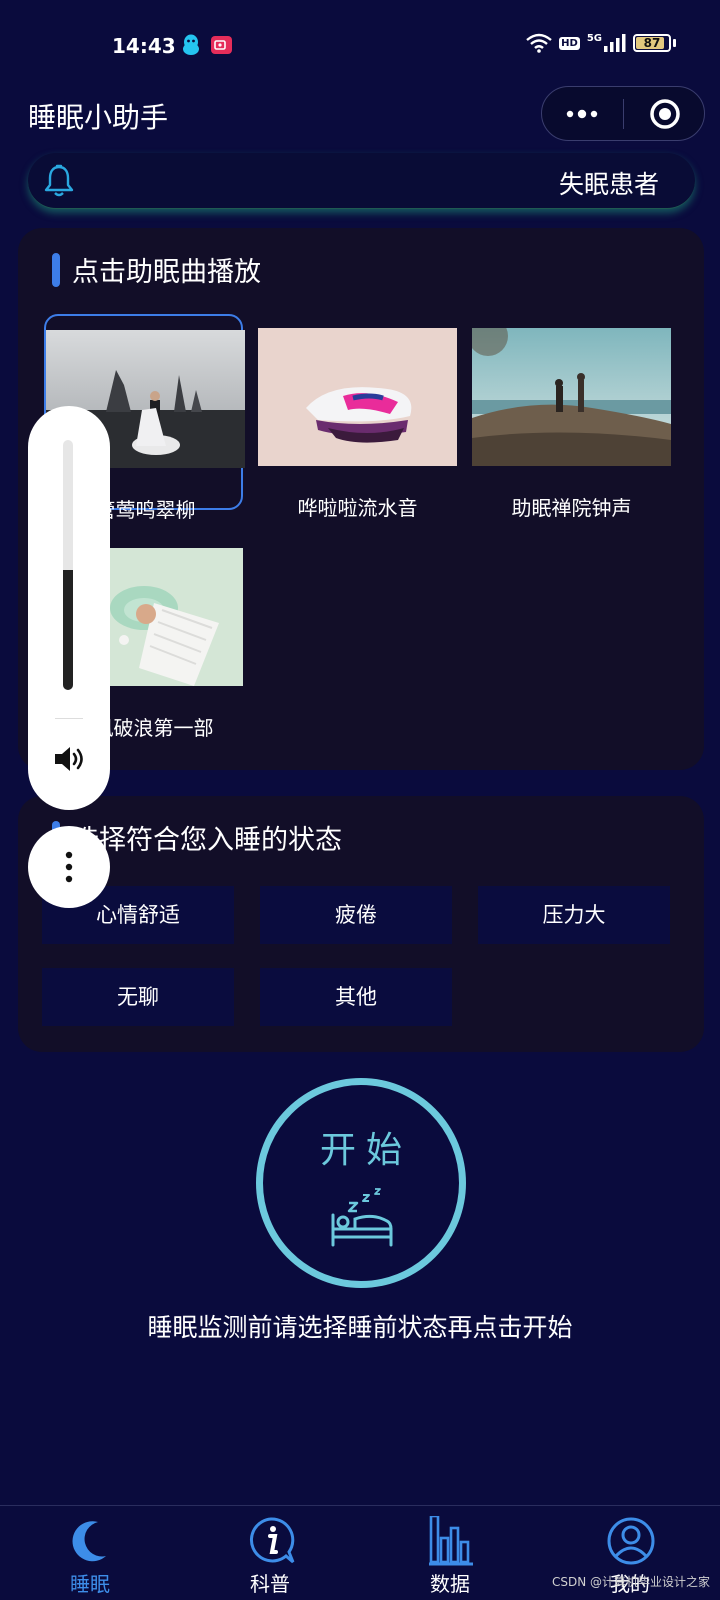 The width and height of the screenshot is (720, 1600). I want to click on tab-data-label: 数据, so click(450, 1584).